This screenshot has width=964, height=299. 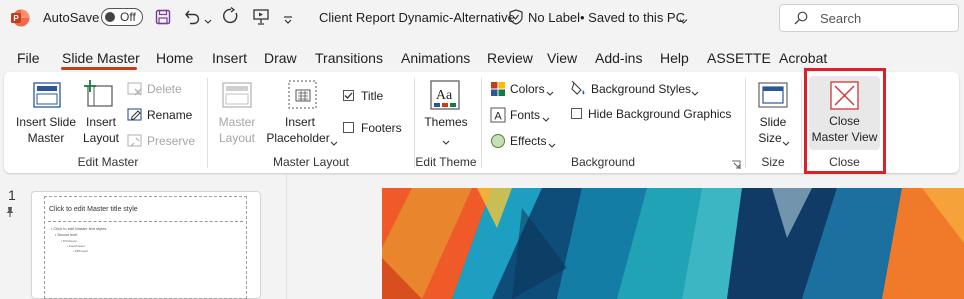 What do you see at coordinates (435, 58) in the screenshot?
I see `tab-animations: Animations` at bounding box center [435, 58].